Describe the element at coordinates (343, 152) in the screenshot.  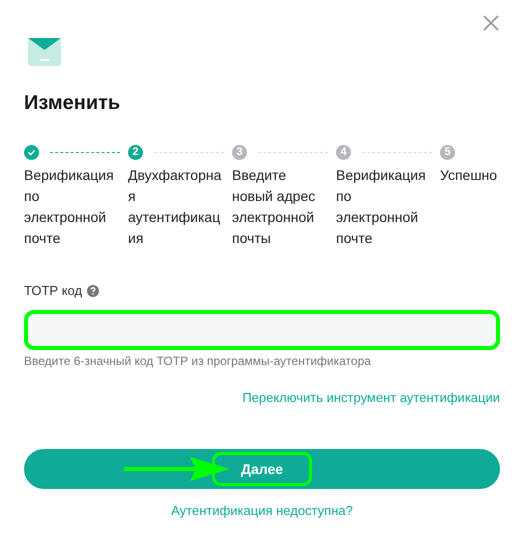
I see `step-number: 4` at that location.